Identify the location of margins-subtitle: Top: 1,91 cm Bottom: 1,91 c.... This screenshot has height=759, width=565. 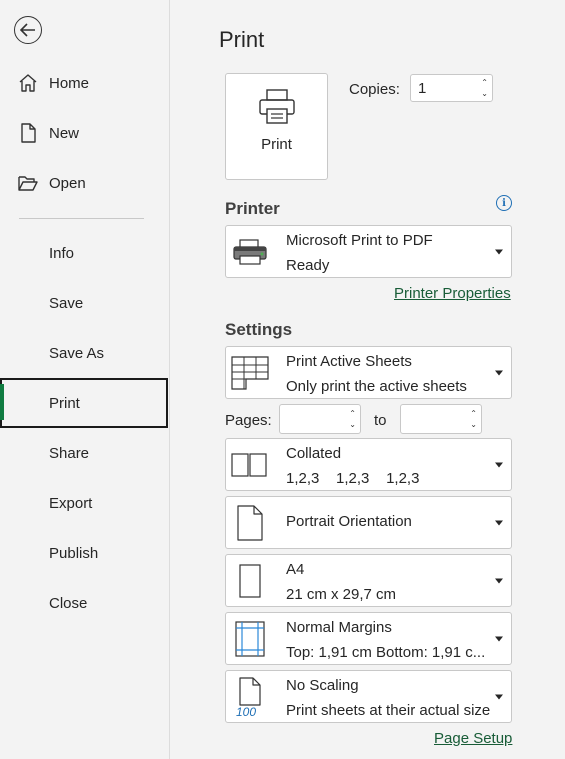
(386, 652).